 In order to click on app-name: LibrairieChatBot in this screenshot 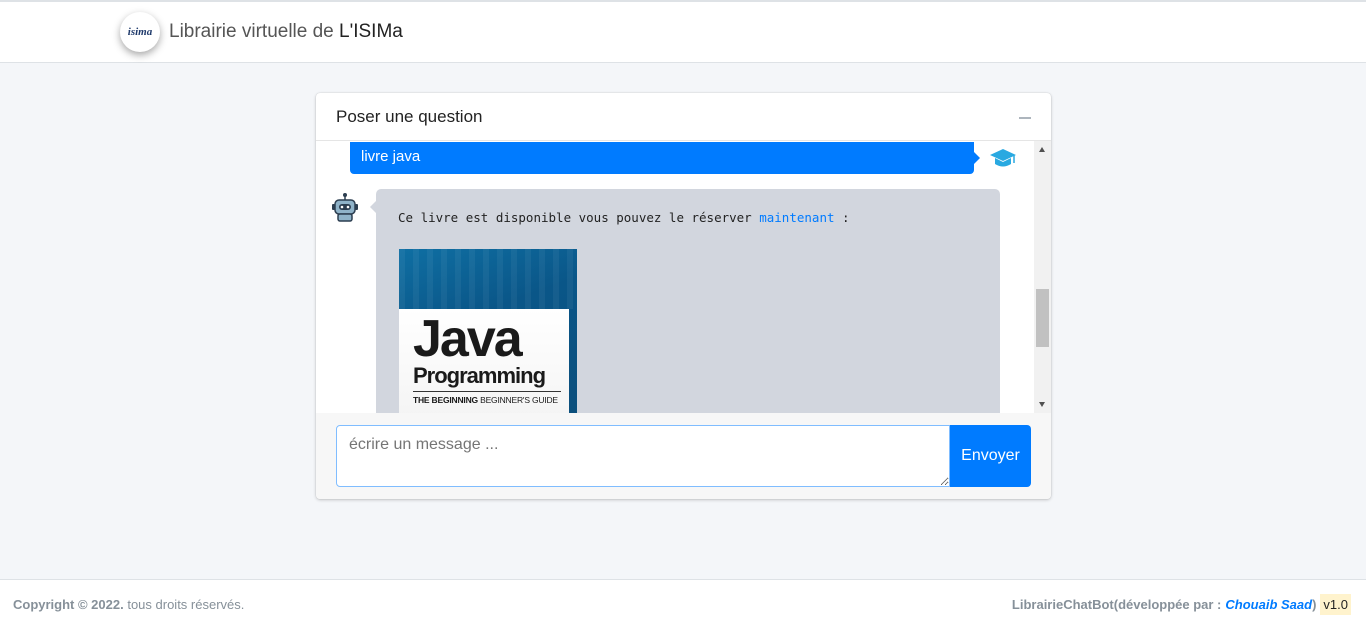, I will do `click(1062, 604)`.